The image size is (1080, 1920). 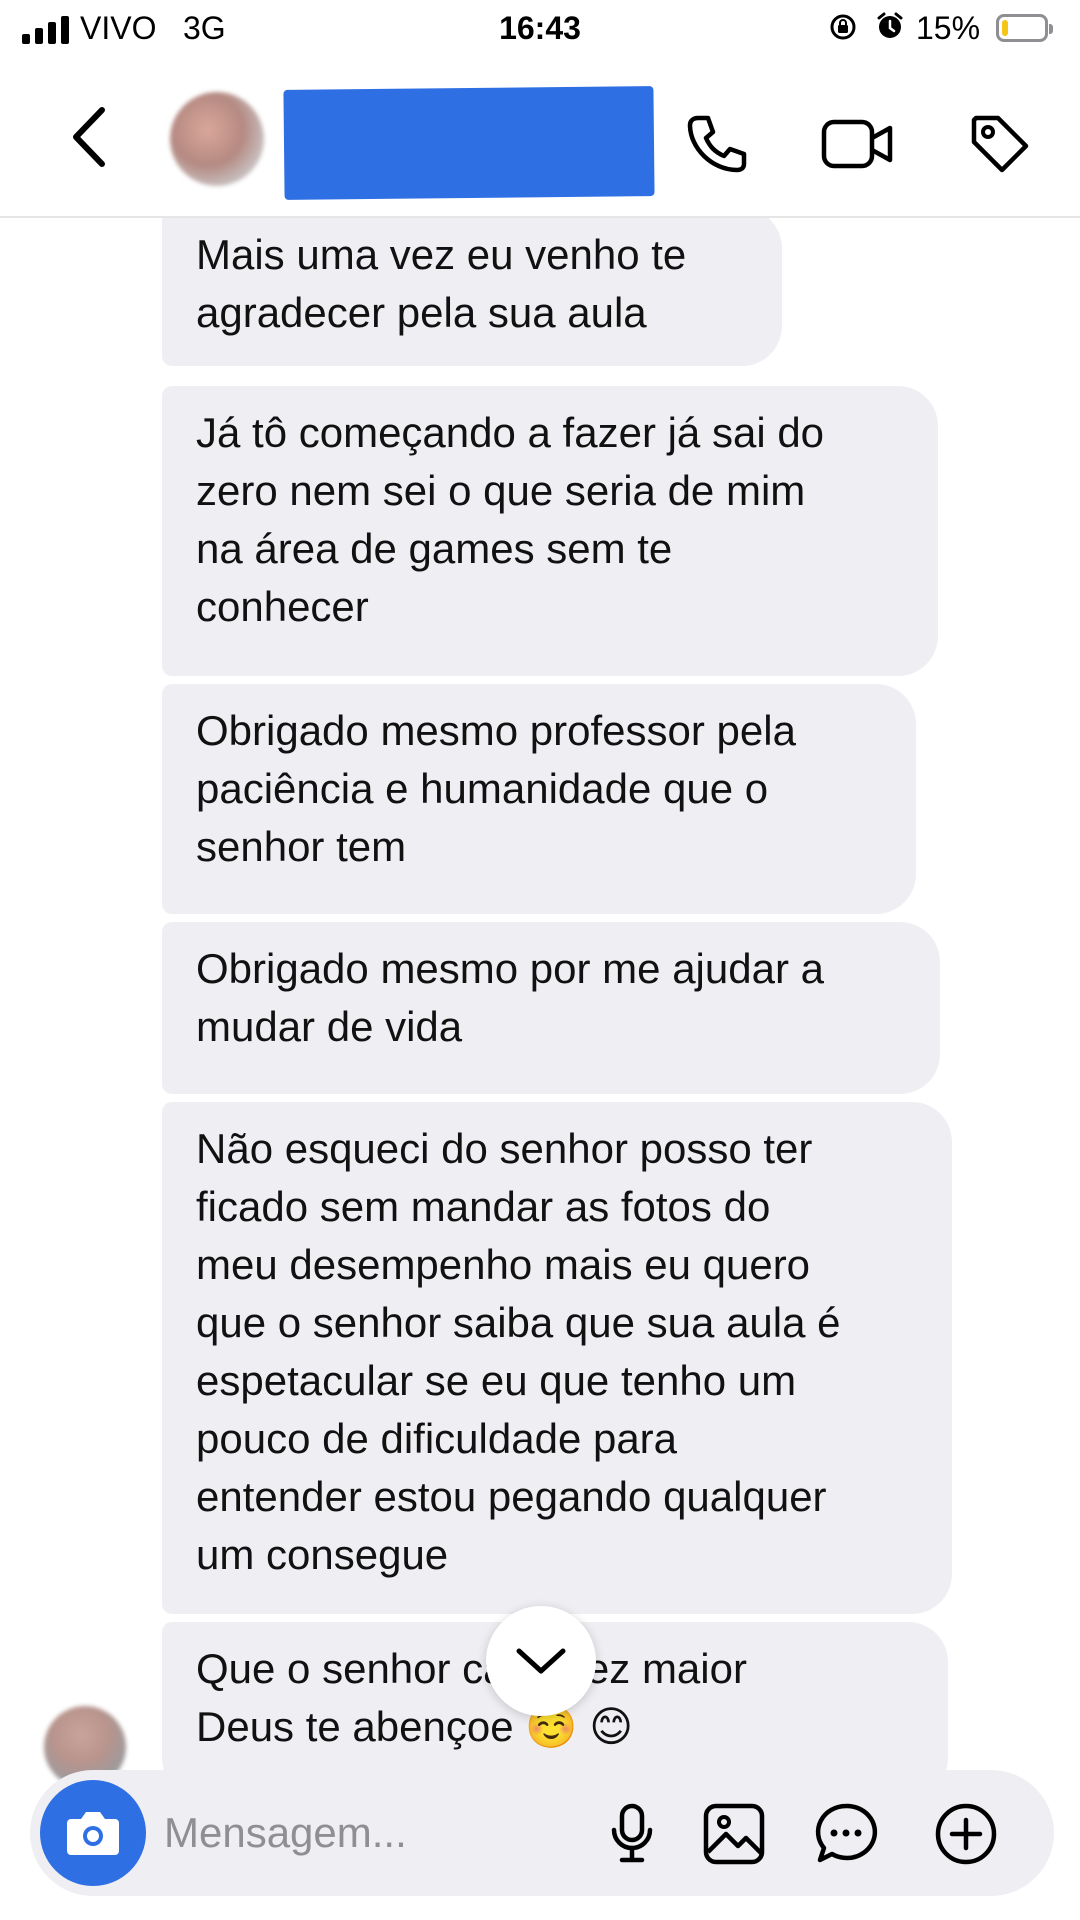 I want to click on more-options-button, so click(x=966, y=1834).